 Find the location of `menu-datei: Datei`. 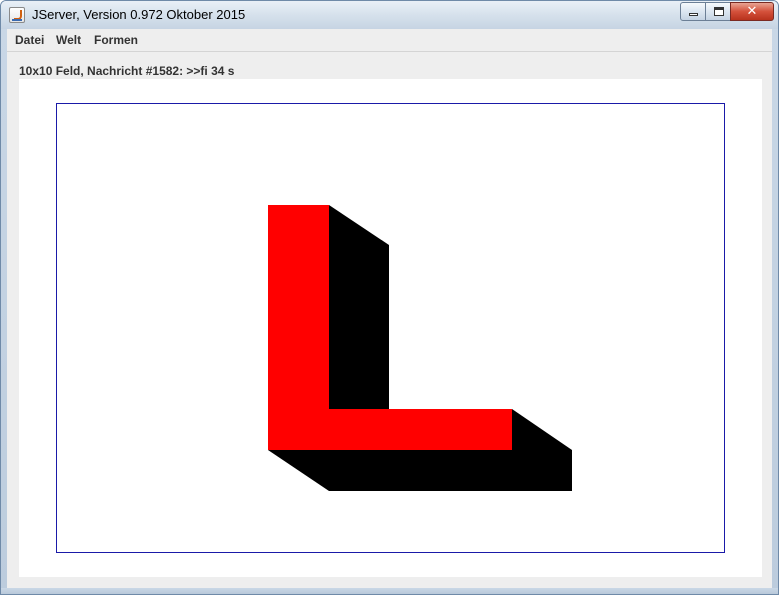

menu-datei: Datei is located at coordinates (29, 40).